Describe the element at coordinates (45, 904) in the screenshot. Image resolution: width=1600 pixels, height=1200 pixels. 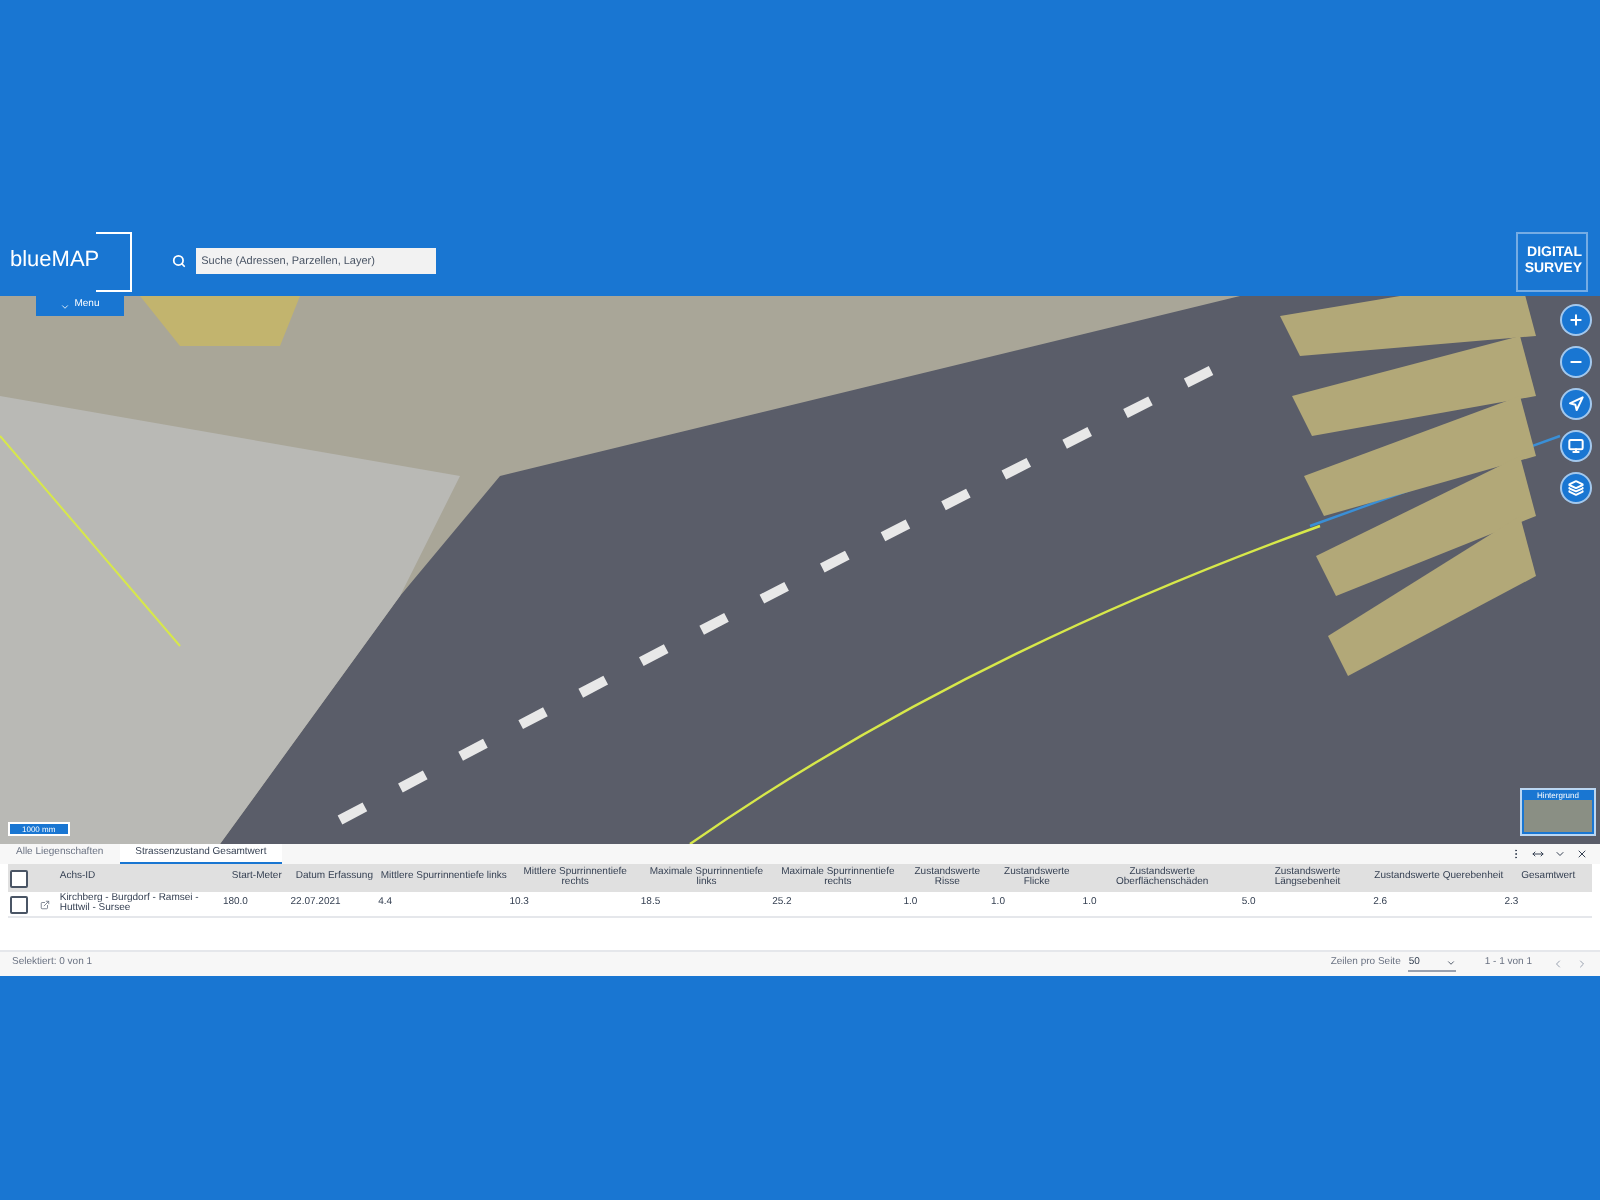
I see `open-icon` at that location.